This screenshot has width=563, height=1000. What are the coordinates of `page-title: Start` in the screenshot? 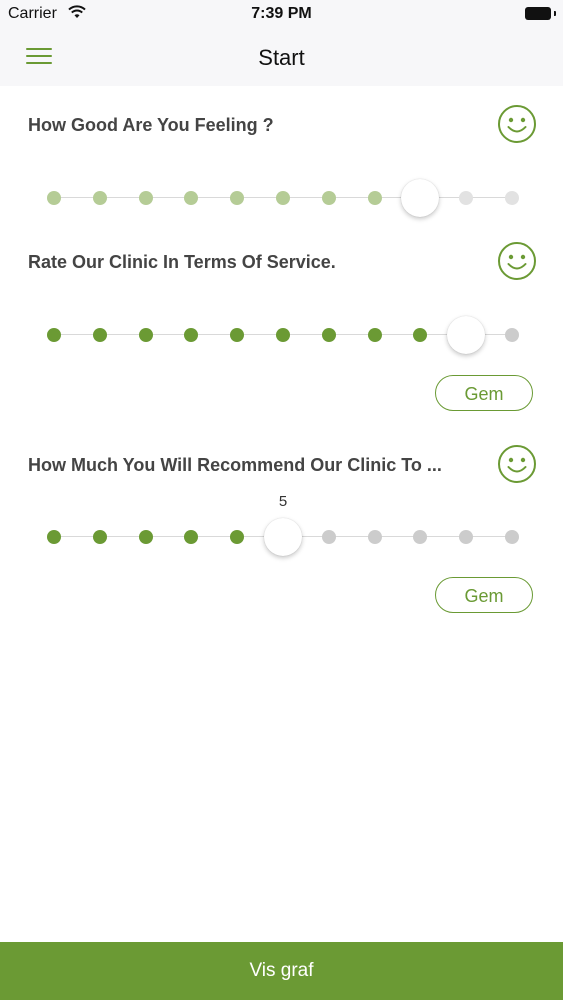 It's located at (281, 57).